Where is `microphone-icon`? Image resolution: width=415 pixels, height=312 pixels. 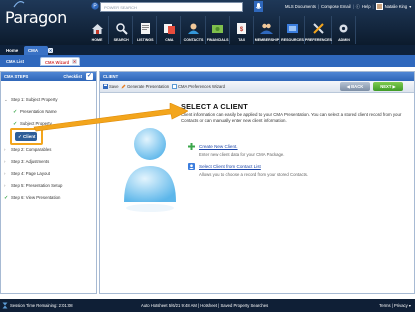 microphone-icon is located at coordinates (258, 6).